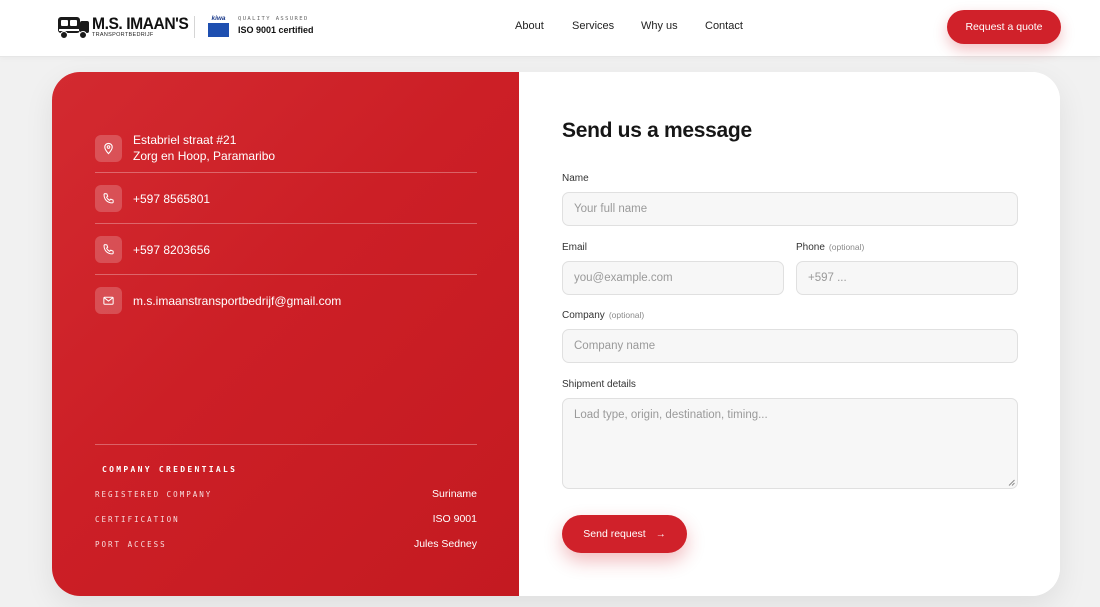 The image size is (1100, 607). Describe the element at coordinates (454, 494) in the screenshot. I see `credential-value: Suriname` at that location.